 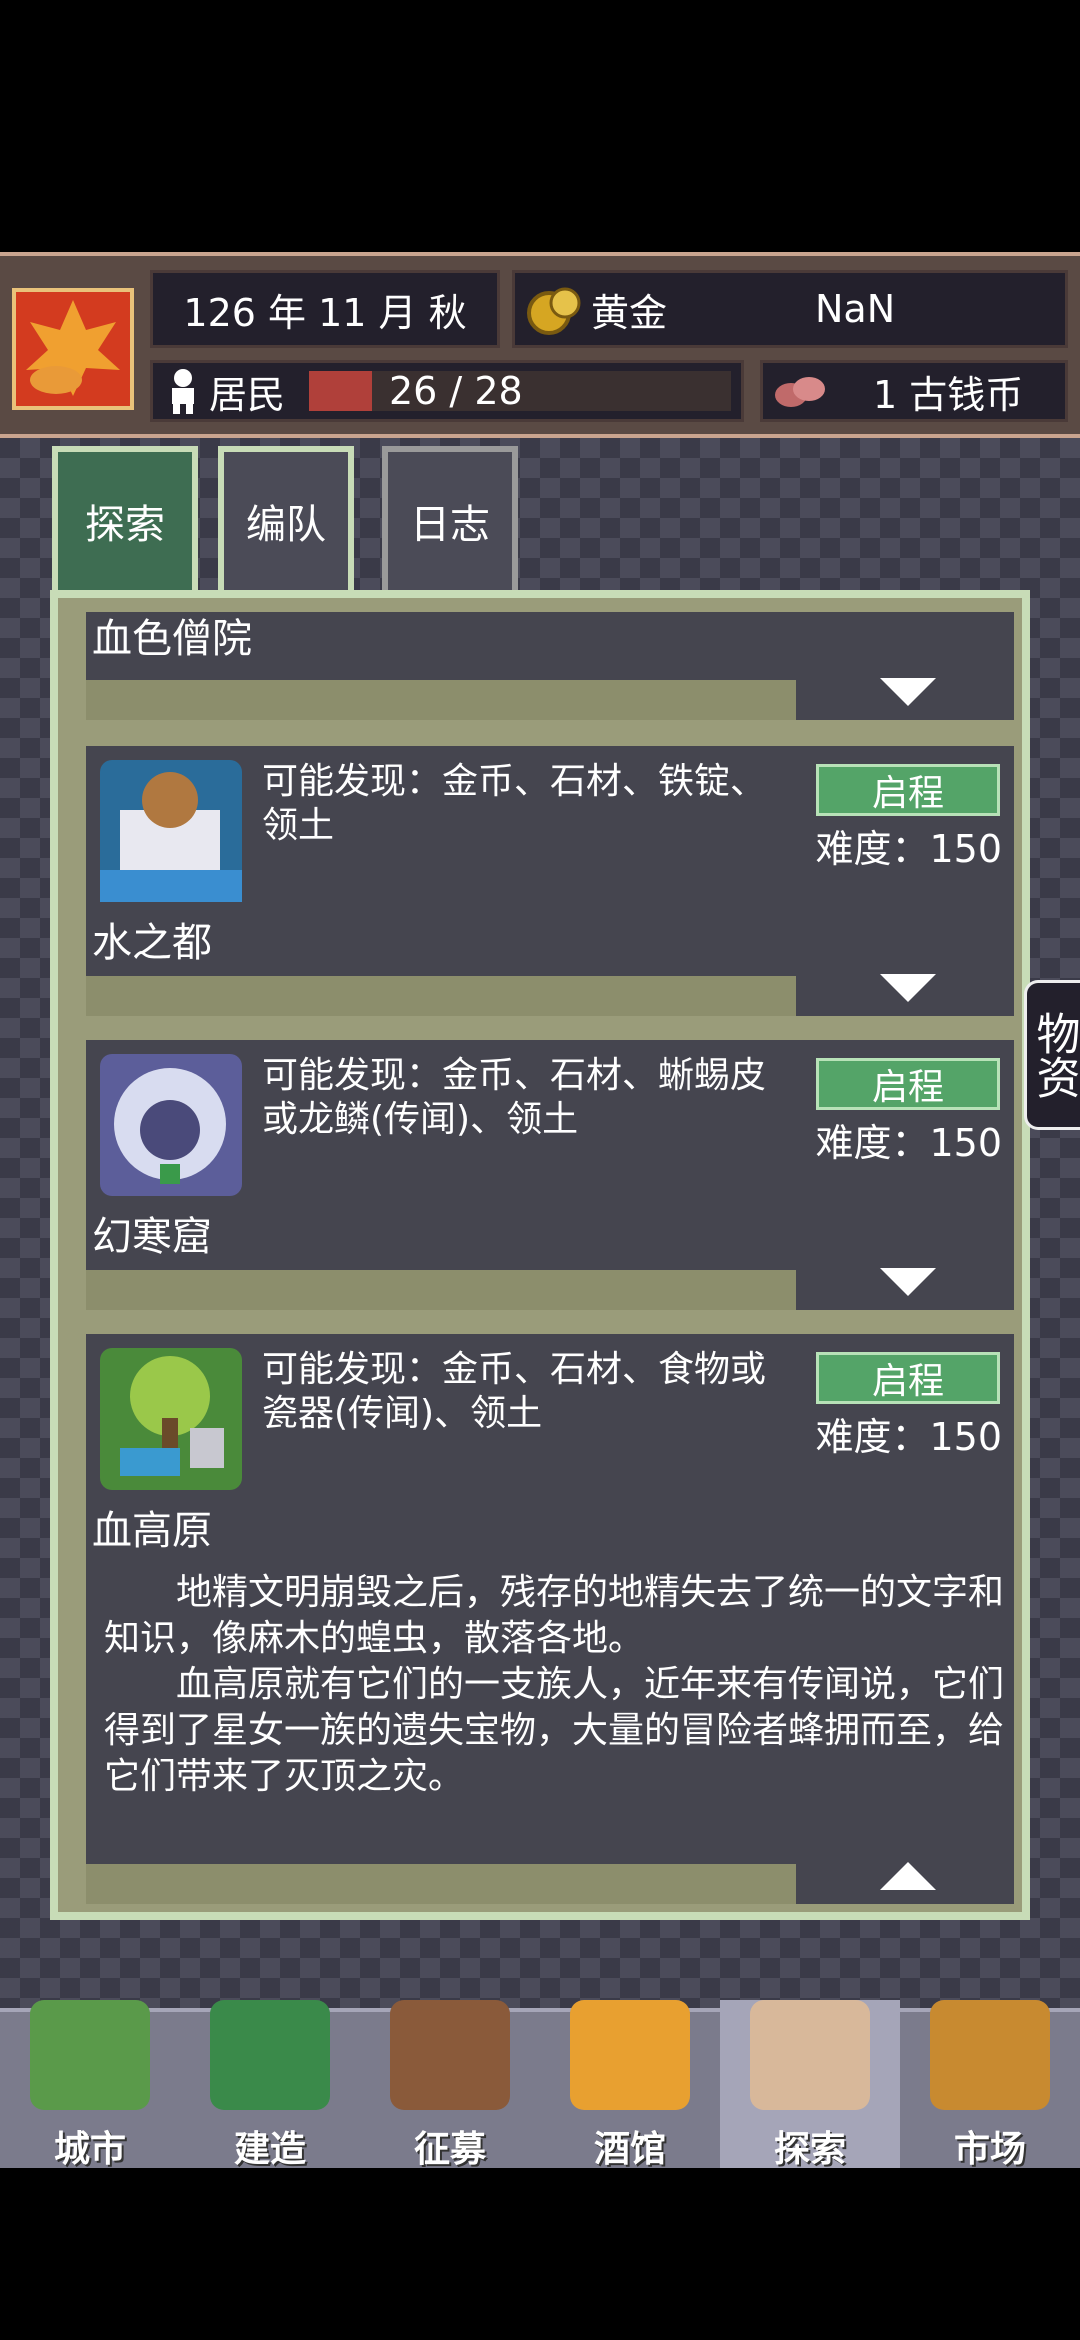 What do you see at coordinates (630, 2055) in the screenshot?
I see `tavern-icon` at bounding box center [630, 2055].